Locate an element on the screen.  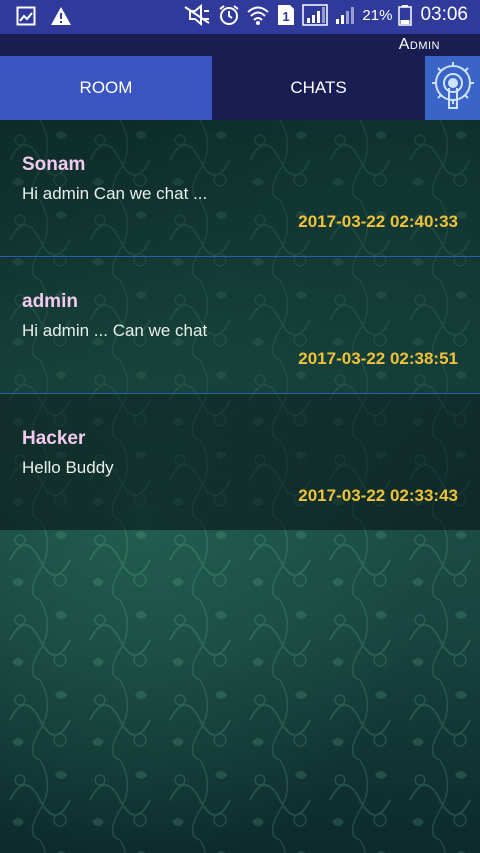
sim-slot-label: 1 is located at coordinates (286, 16).